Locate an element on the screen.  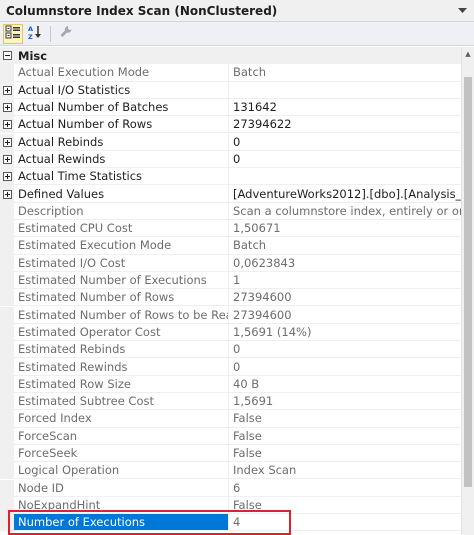
property-row: Estimated Number of Executions 1 is located at coordinates (237, 280).